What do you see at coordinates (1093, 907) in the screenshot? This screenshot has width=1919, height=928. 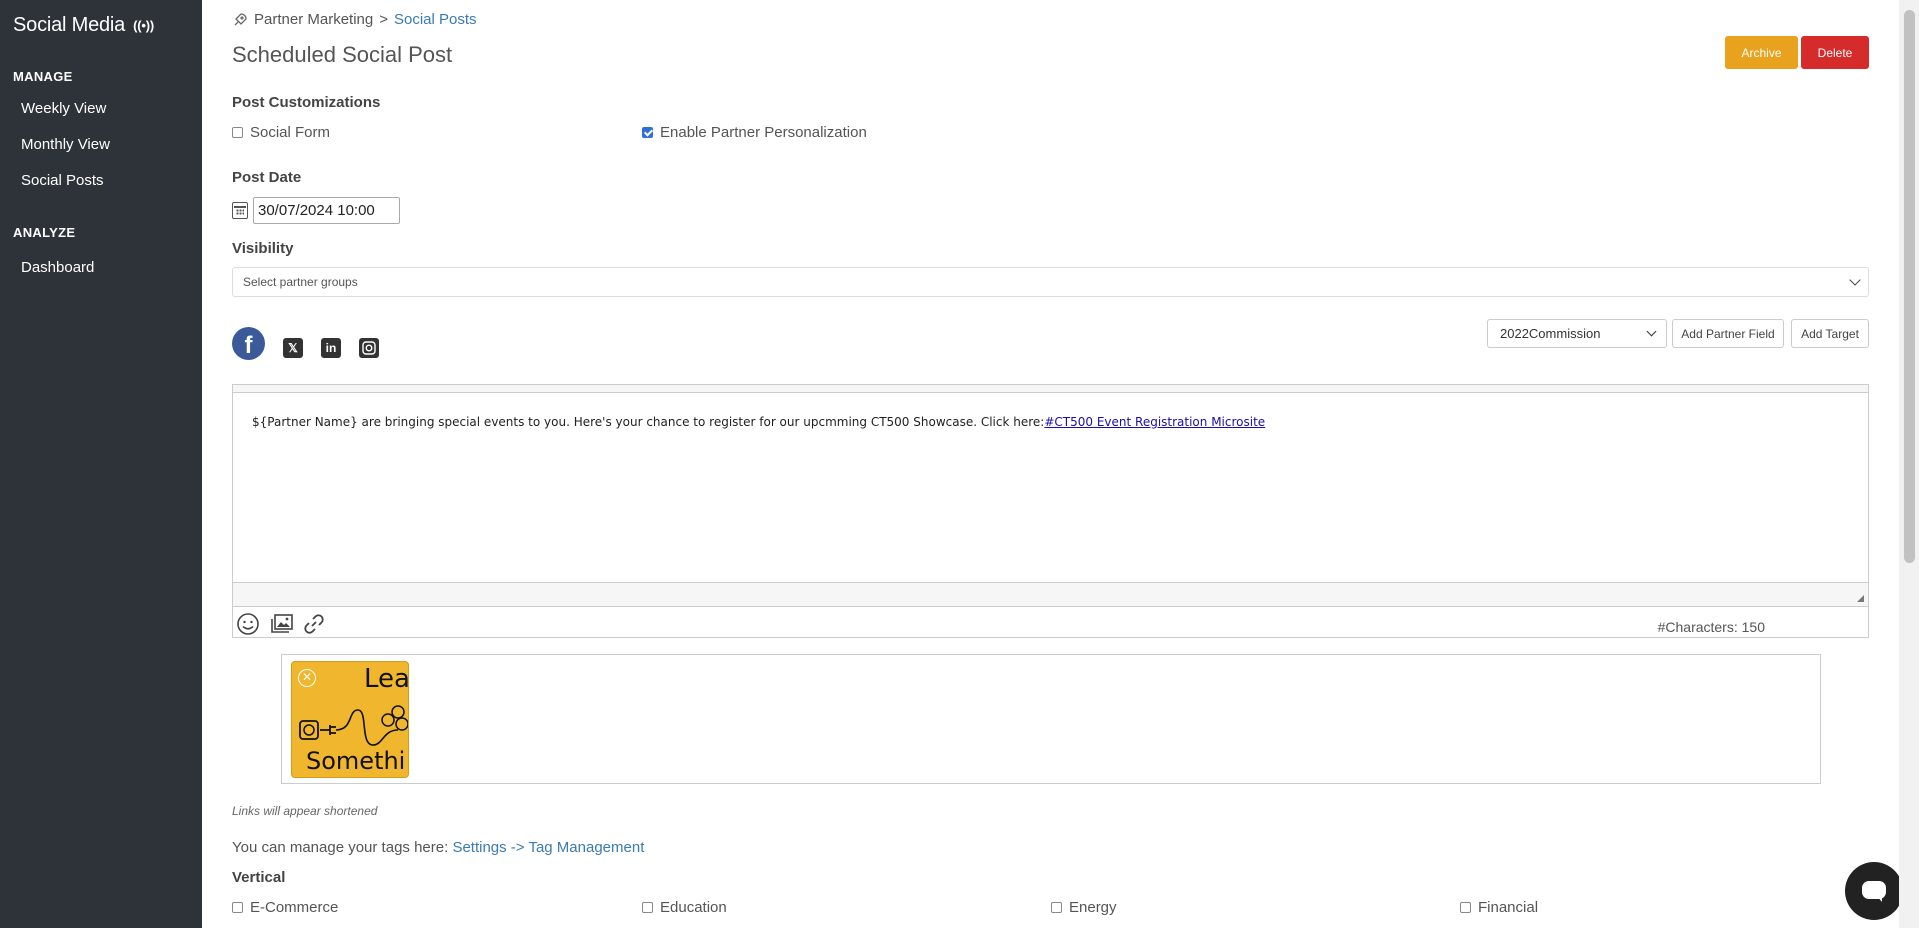 I see `vertical-option-label: Energy` at bounding box center [1093, 907].